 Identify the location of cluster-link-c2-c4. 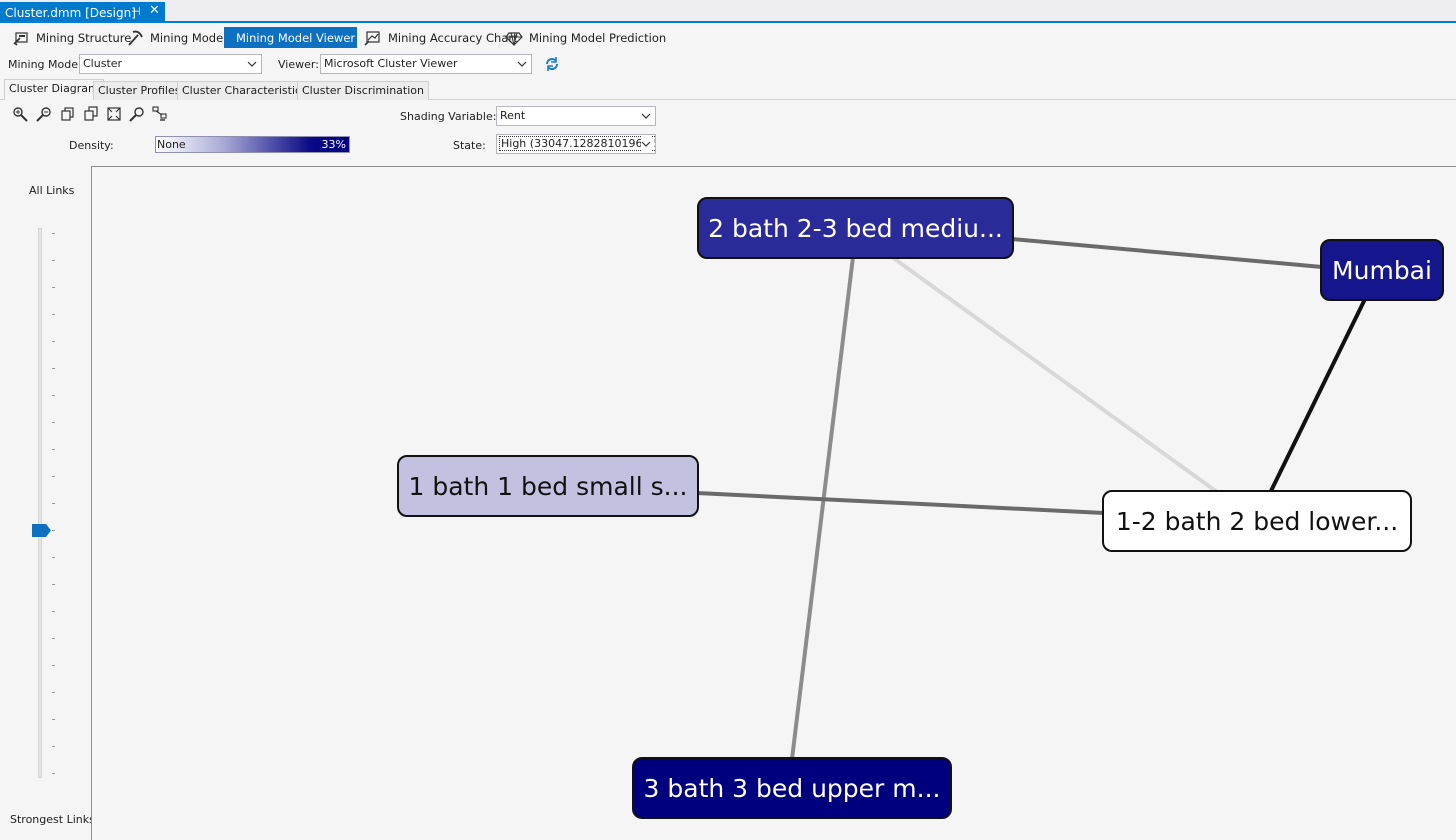
(1318, 395).